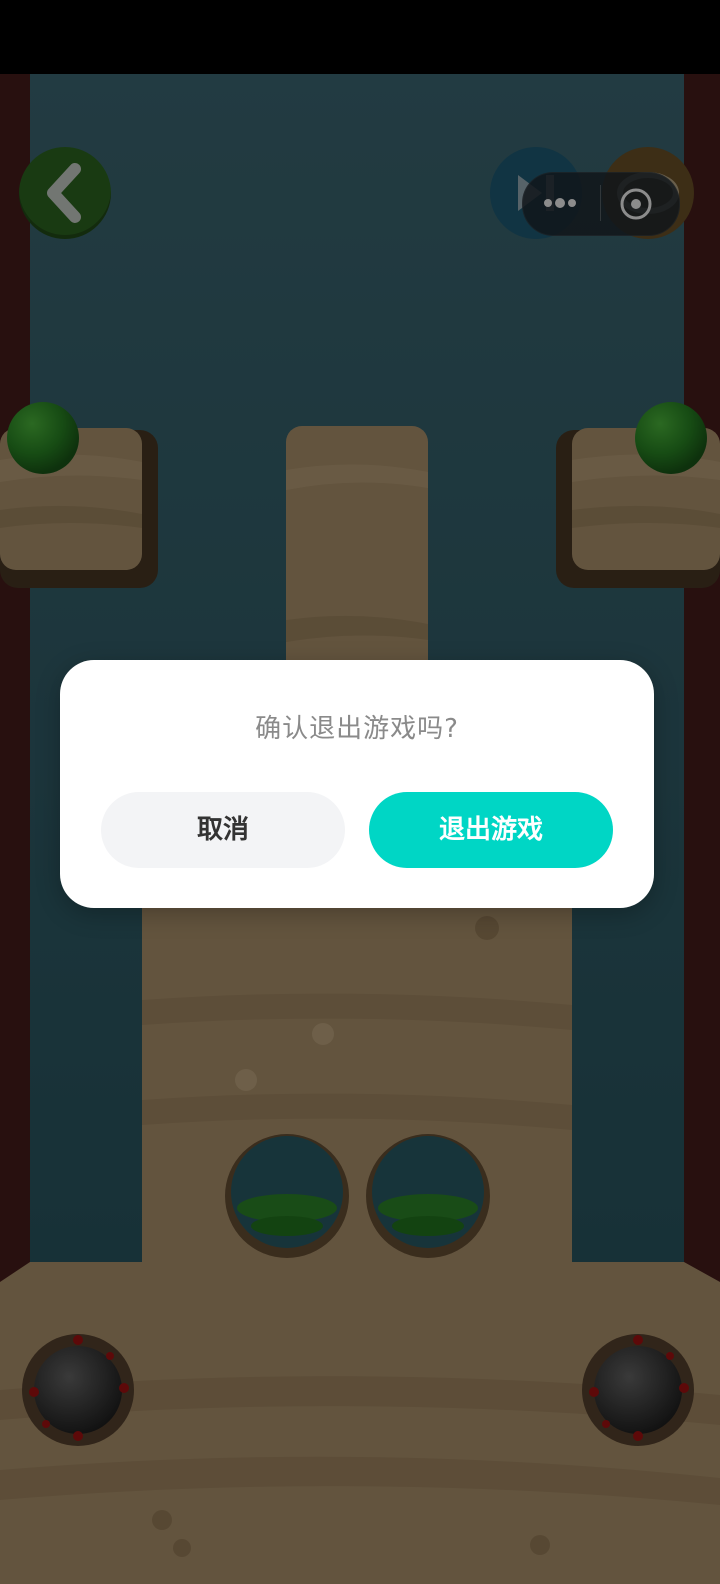  What do you see at coordinates (491, 830) in the screenshot?
I see `exit-game-button: 退出游戏` at bounding box center [491, 830].